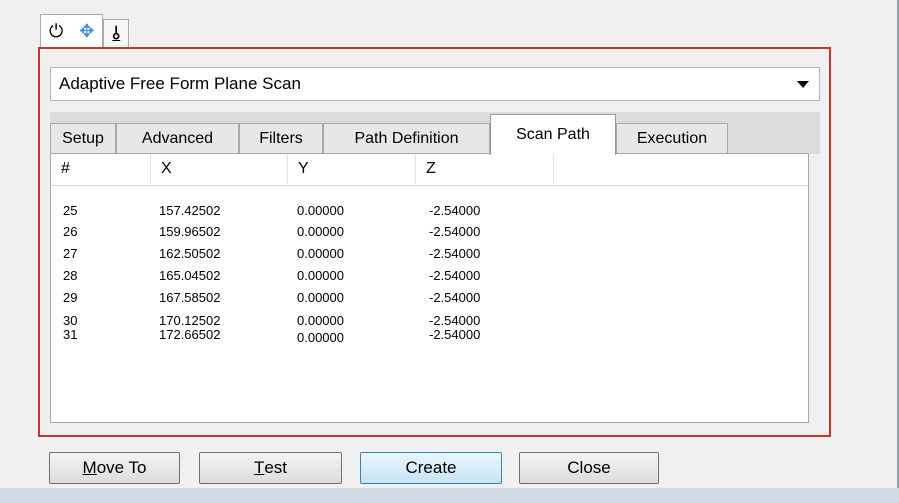 The height and width of the screenshot is (503, 899). What do you see at coordinates (65, 168) in the screenshot?
I see `column-label: #` at bounding box center [65, 168].